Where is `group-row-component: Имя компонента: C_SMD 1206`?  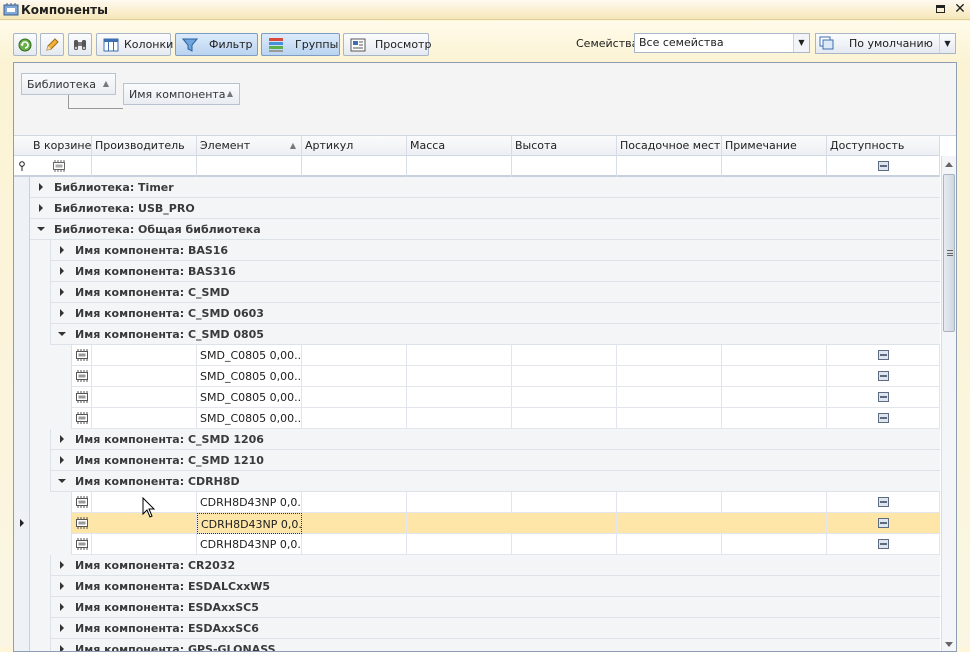 group-row-component: Имя компонента: C_SMD 1206 is located at coordinates (477, 439).